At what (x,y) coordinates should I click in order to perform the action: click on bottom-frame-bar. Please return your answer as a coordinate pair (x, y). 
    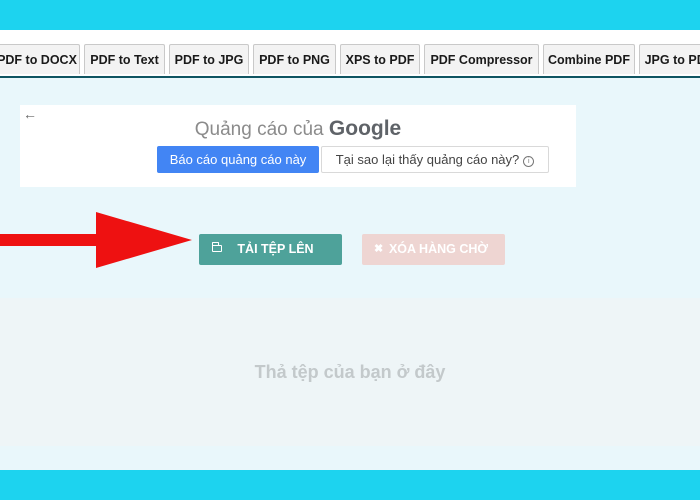
    Looking at the image, I should click on (350, 485).